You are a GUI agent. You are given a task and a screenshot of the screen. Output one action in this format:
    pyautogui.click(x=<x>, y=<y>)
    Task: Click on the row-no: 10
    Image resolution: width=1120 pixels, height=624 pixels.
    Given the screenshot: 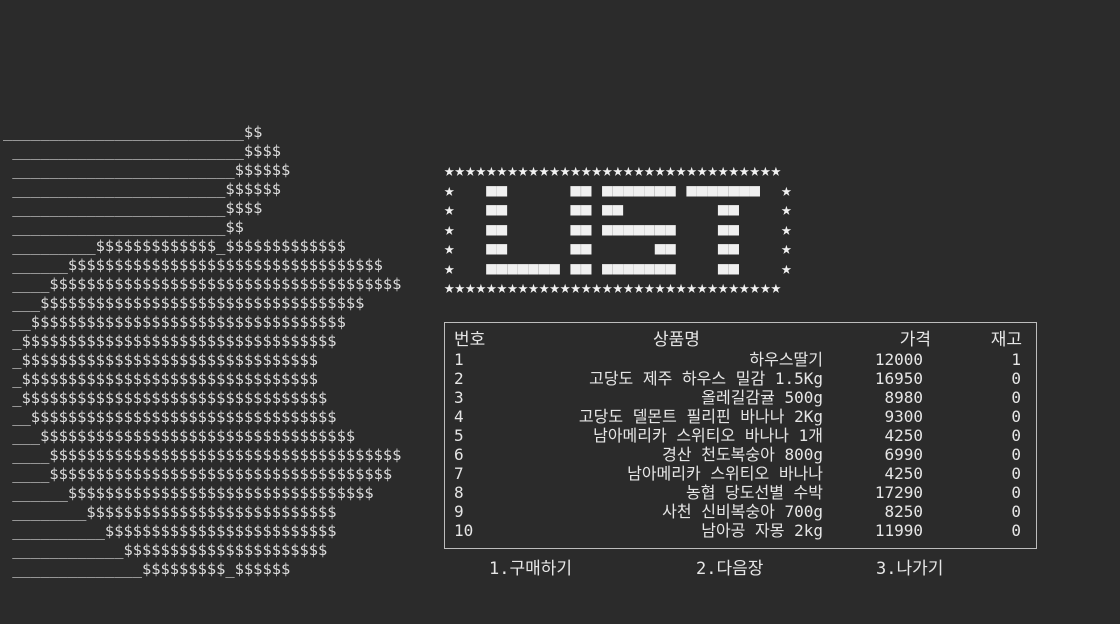 What is the action you would take?
    pyautogui.click(x=464, y=530)
    